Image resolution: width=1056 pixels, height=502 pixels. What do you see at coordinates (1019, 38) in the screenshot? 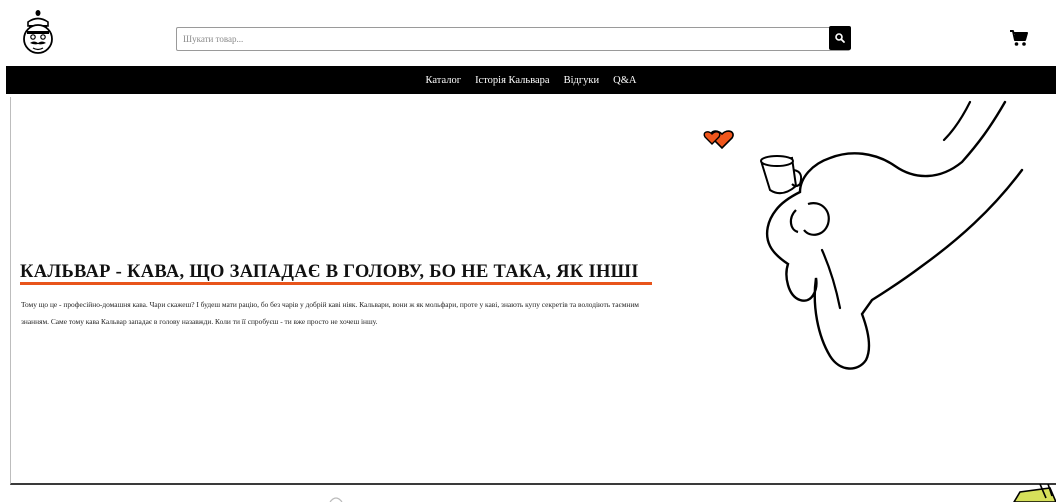
I see `cart-icon` at bounding box center [1019, 38].